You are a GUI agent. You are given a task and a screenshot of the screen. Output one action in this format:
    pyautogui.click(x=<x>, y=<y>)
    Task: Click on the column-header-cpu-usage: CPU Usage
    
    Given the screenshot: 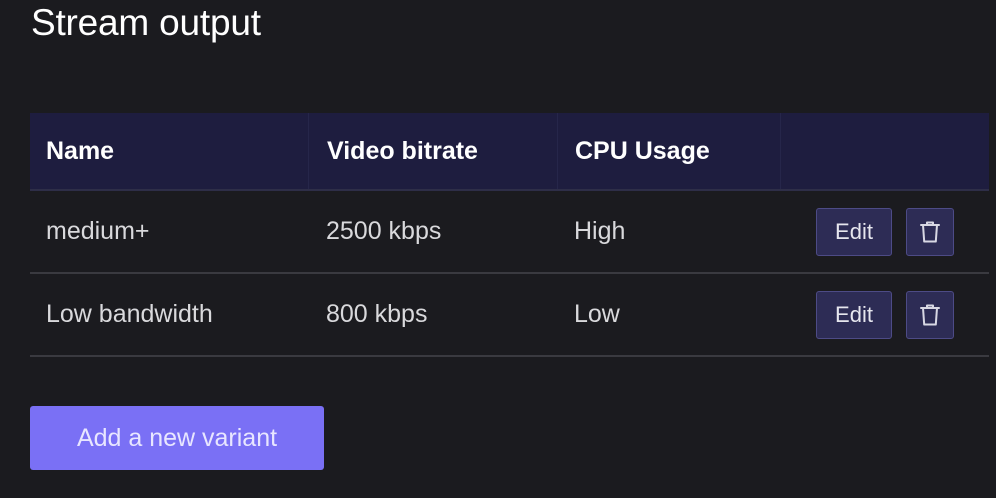 What is the action you would take?
    pyautogui.click(x=668, y=151)
    